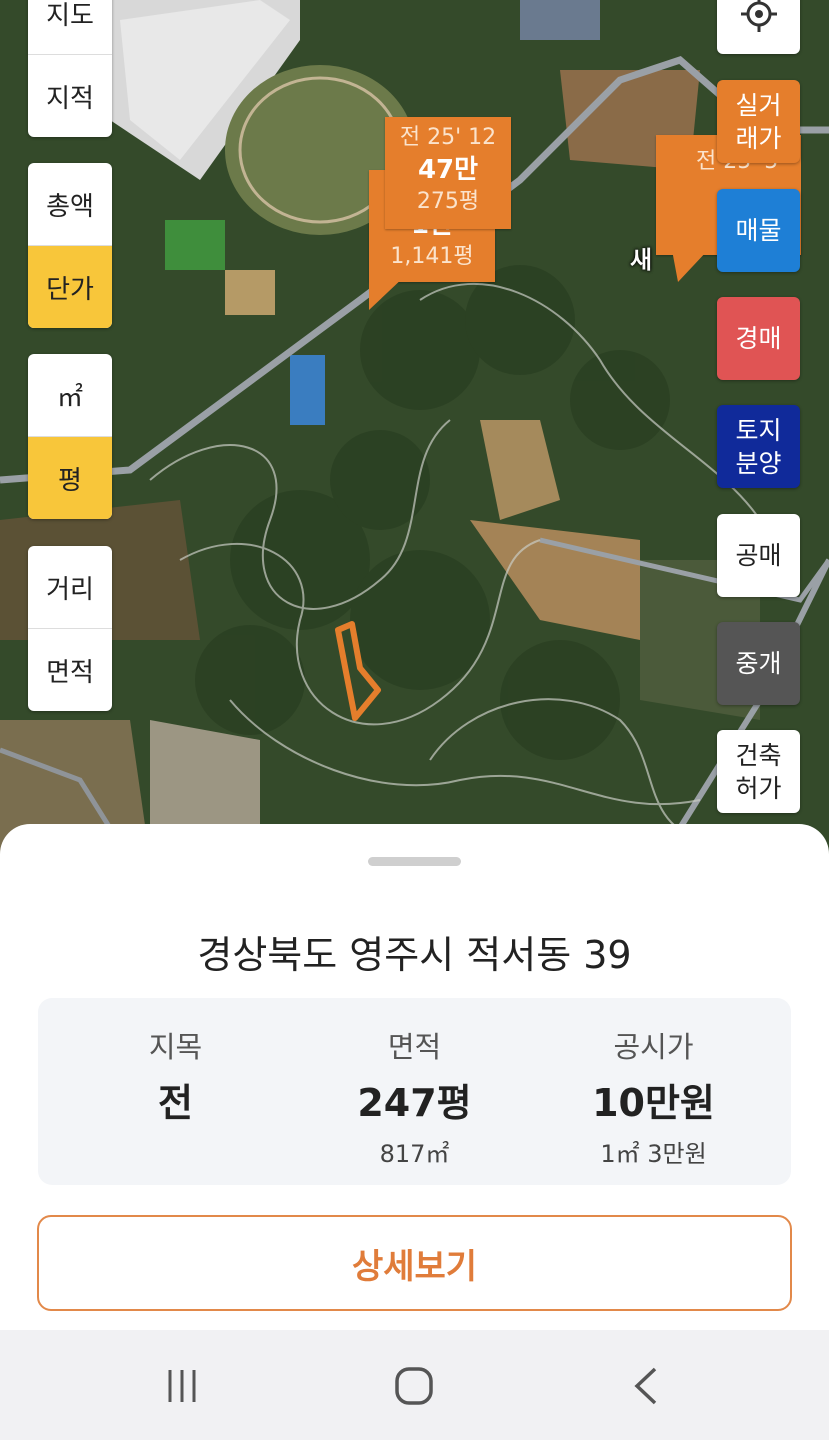 This screenshot has height=1440, width=829. Describe the element at coordinates (175, 1103) in the screenshot. I see `land-type-value: 전` at that location.